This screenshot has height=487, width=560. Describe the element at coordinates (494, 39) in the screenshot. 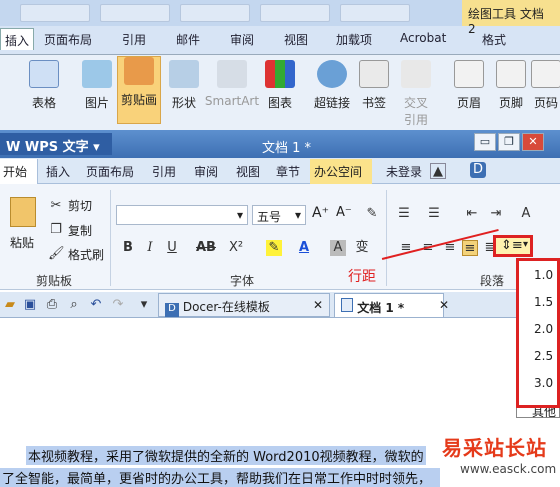

I see `word-tab-format: 格式` at that location.